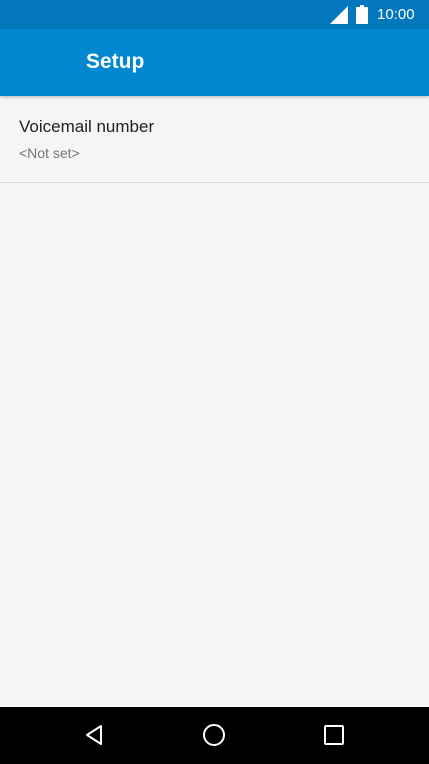 The height and width of the screenshot is (764, 429). I want to click on navigation-bar, so click(214, 735).